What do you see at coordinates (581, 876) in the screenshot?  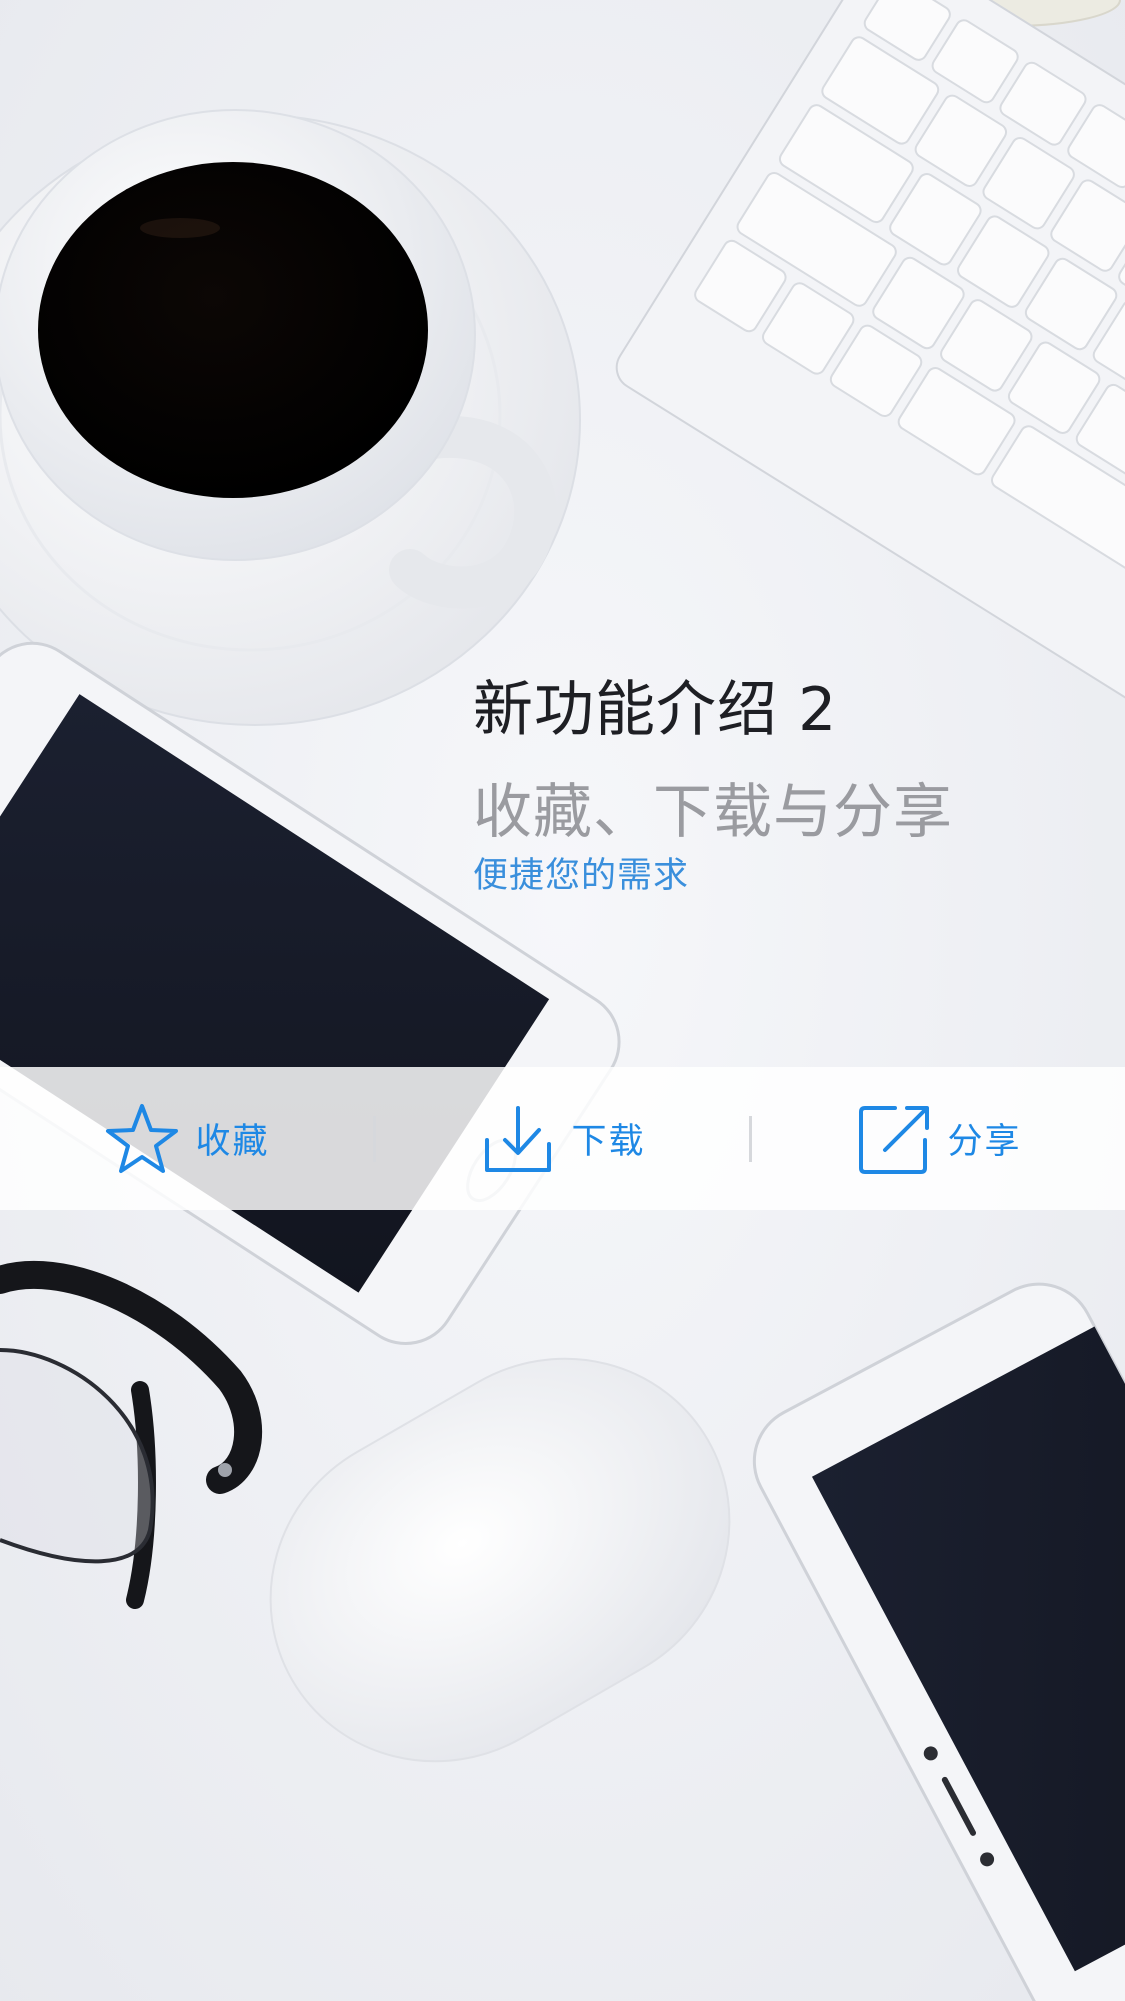 I see `page-tagline: 便捷您的需求` at bounding box center [581, 876].